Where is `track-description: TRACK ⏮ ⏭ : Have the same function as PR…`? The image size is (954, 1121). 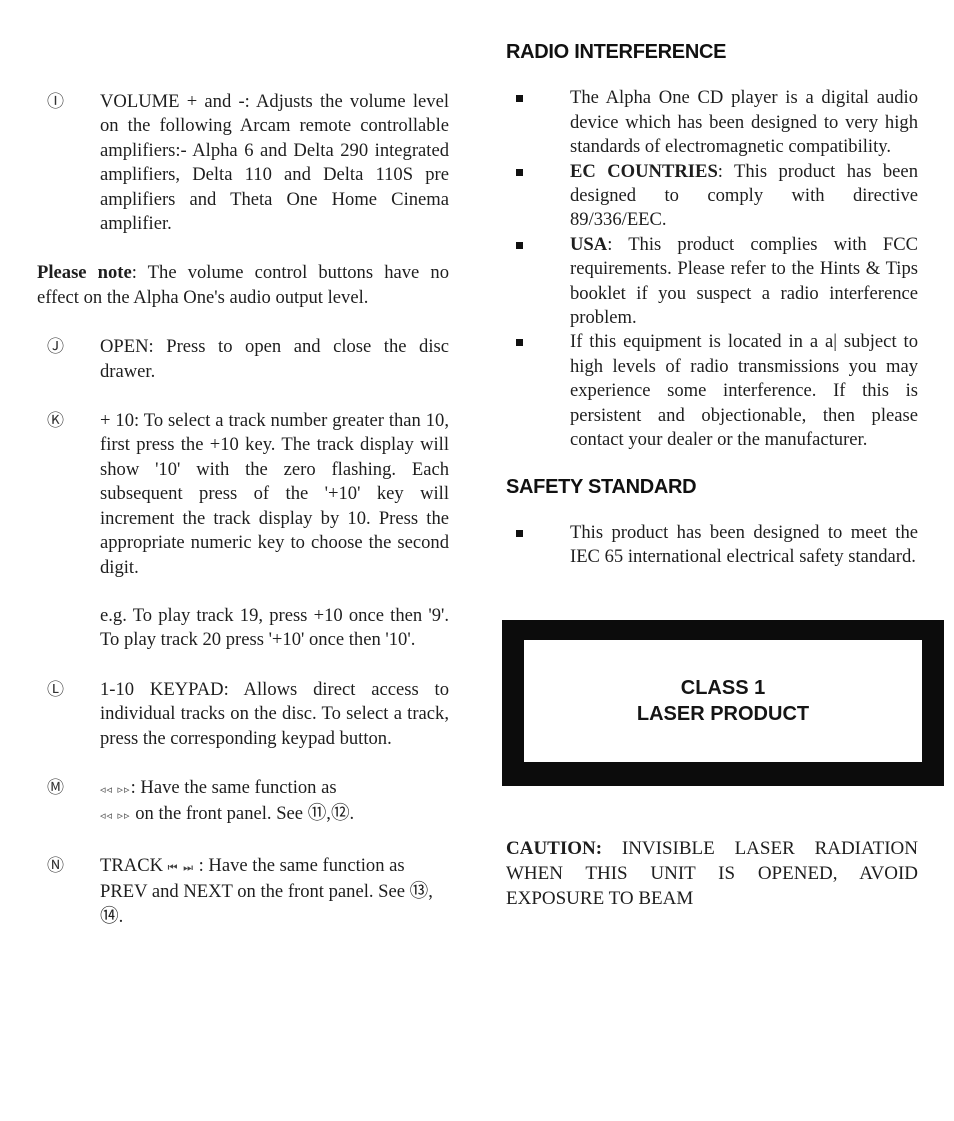 track-description: TRACK ⏮ ⏭ : Have the same function as PR… is located at coordinates (274, 891).